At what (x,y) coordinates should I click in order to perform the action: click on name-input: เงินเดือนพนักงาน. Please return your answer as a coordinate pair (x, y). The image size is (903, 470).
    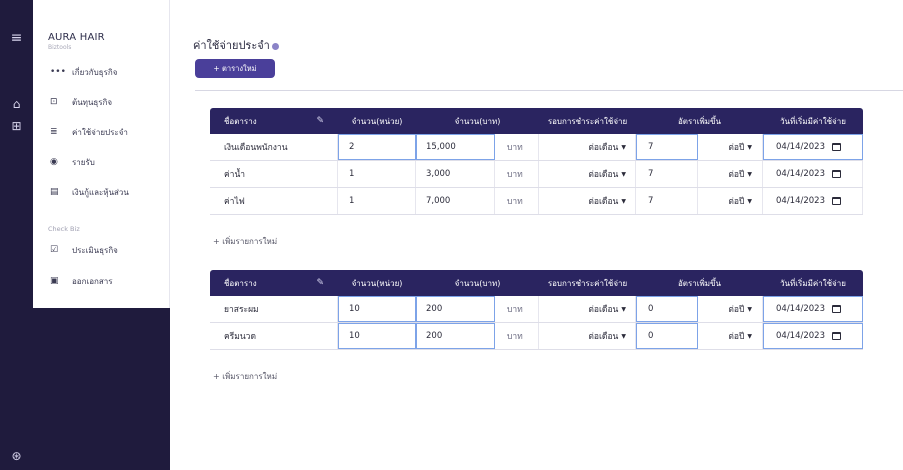
    Looking at the image, I should click on (274, 147).